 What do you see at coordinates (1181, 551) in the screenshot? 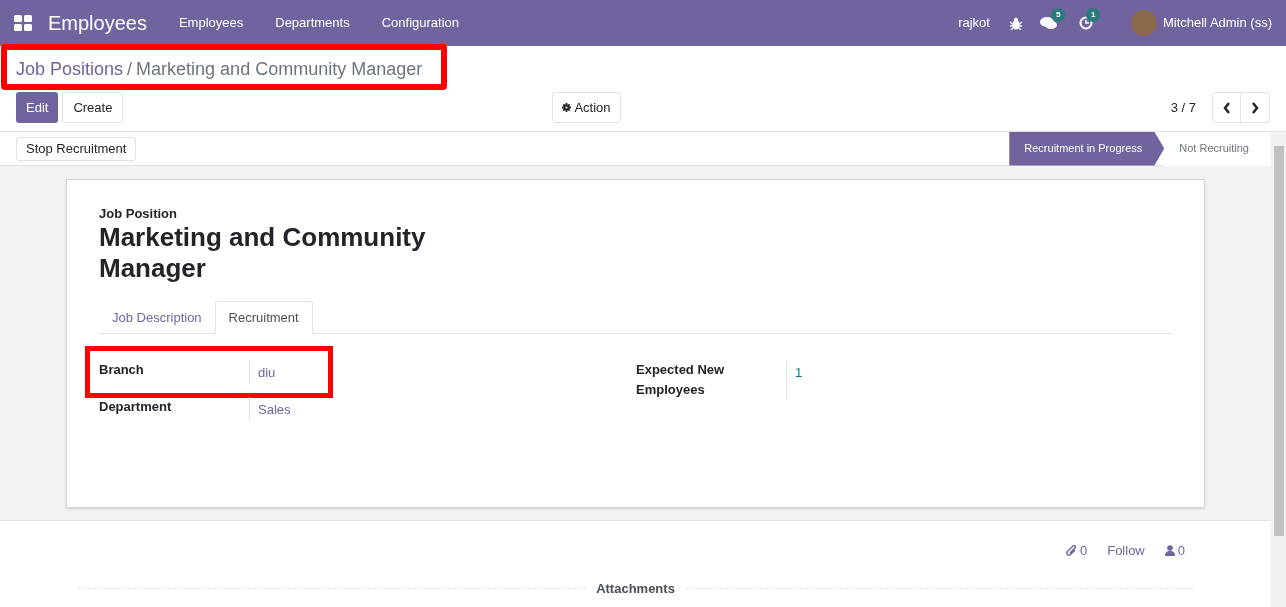
I see `follower-count: 0` at bounding box center [1181, 551].